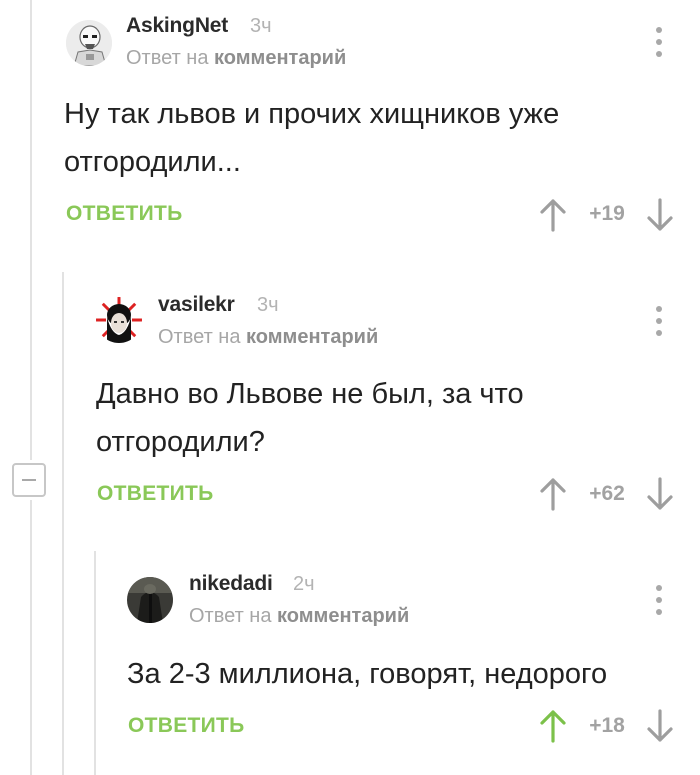 The height and width of the screenshot is (775, 700). I want to click on thread-line-level3, so click(95, 663).